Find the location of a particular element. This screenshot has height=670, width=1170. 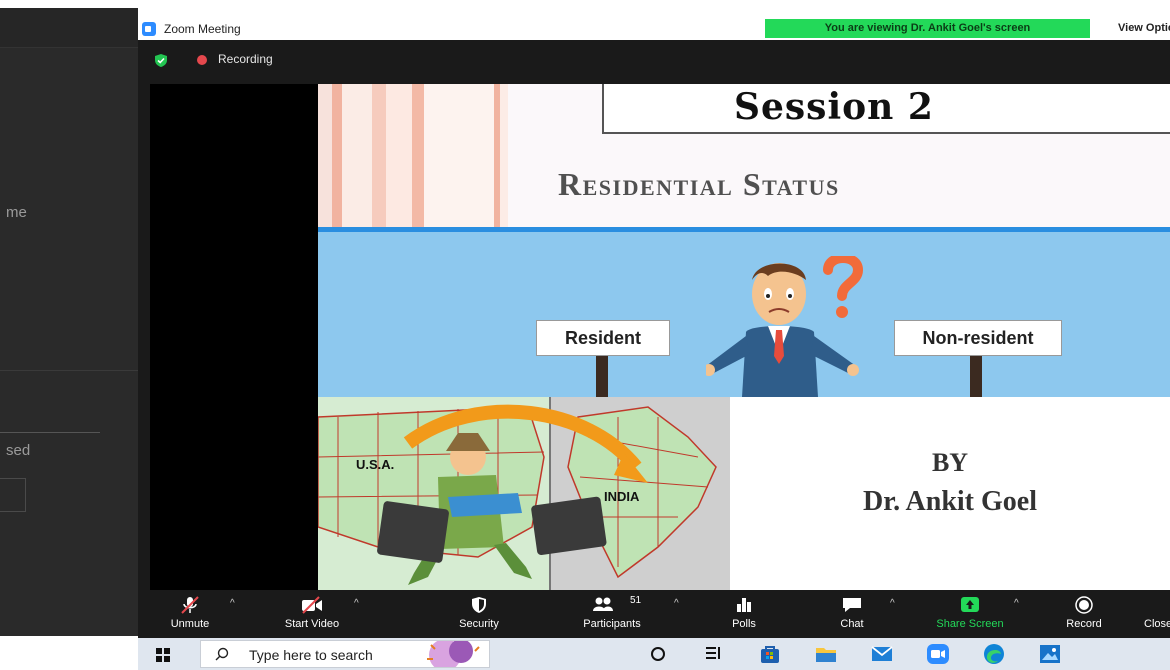

non-resident-sign: Non-resident is located at coordinates (978, 338).